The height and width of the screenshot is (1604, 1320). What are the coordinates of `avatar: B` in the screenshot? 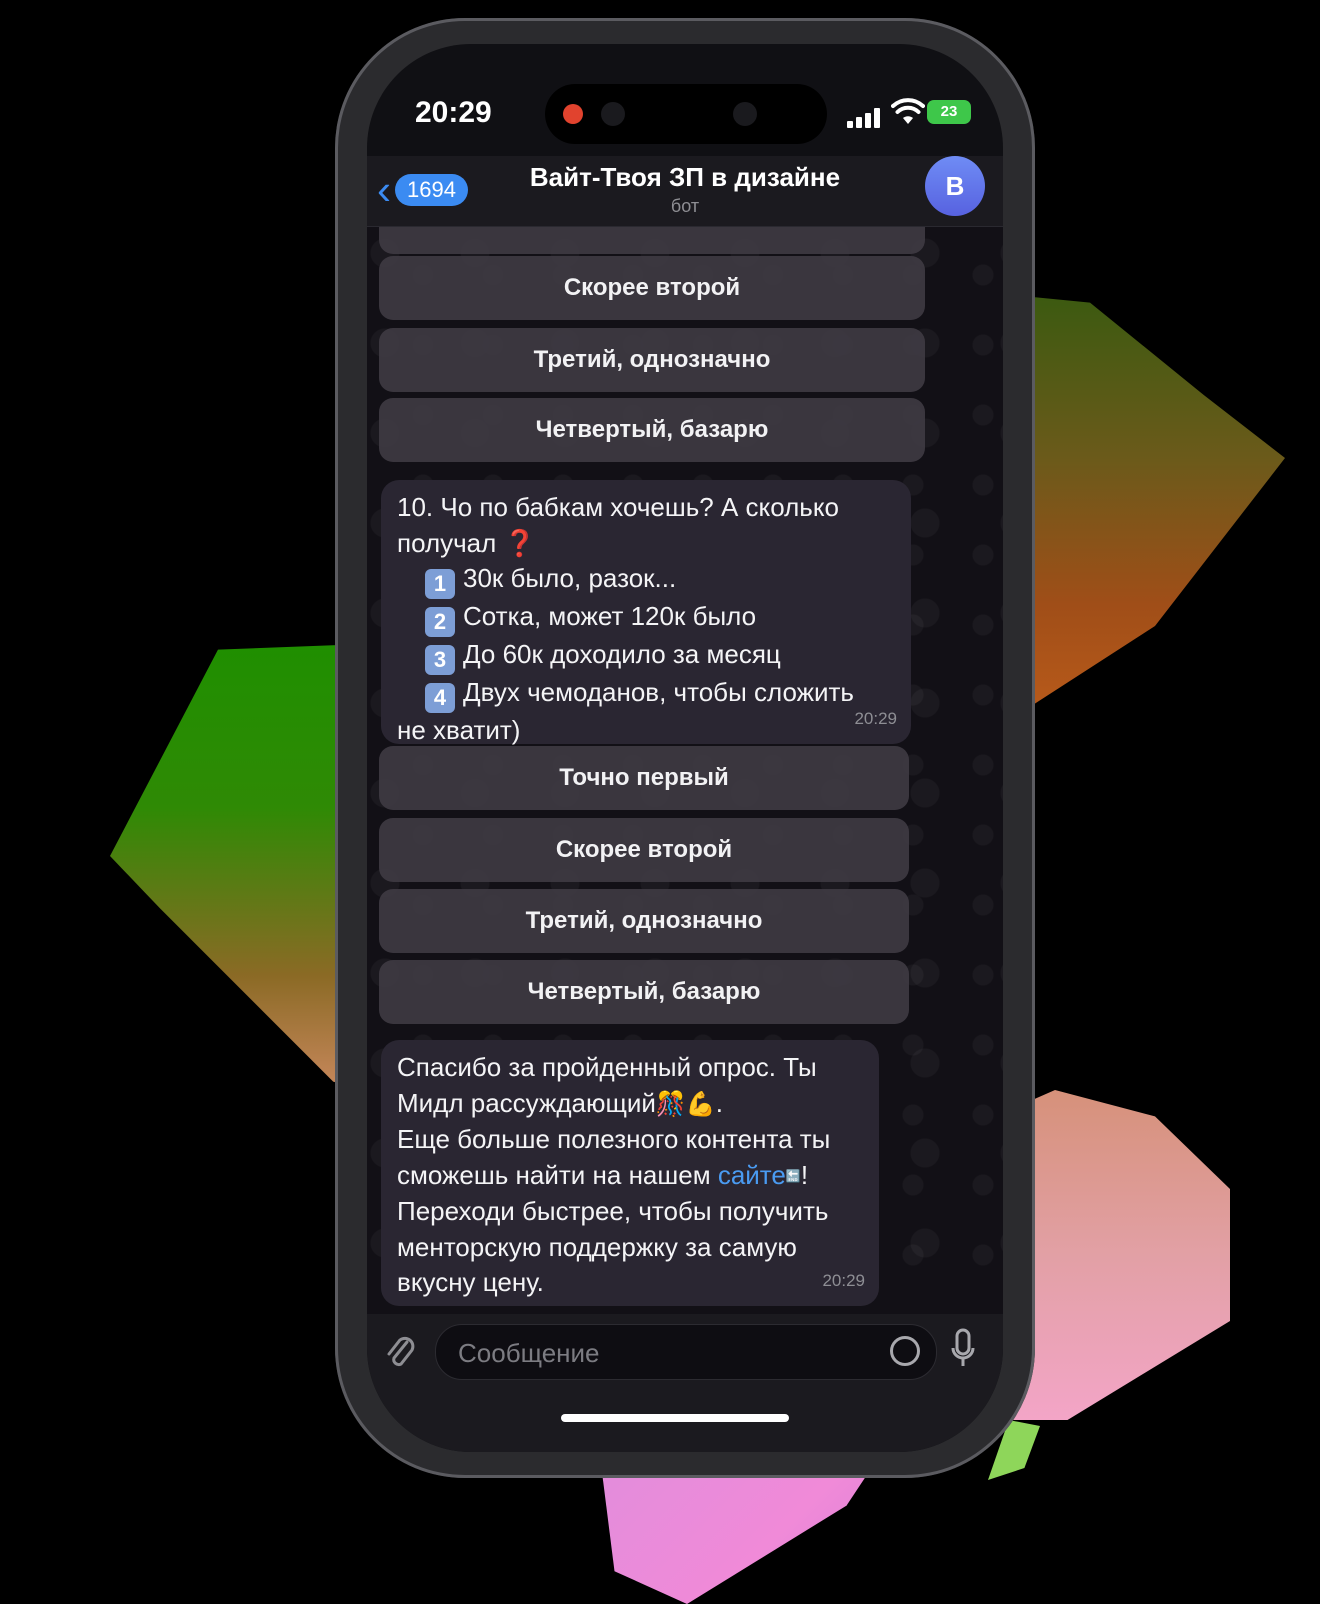 It's located at (955, 186).